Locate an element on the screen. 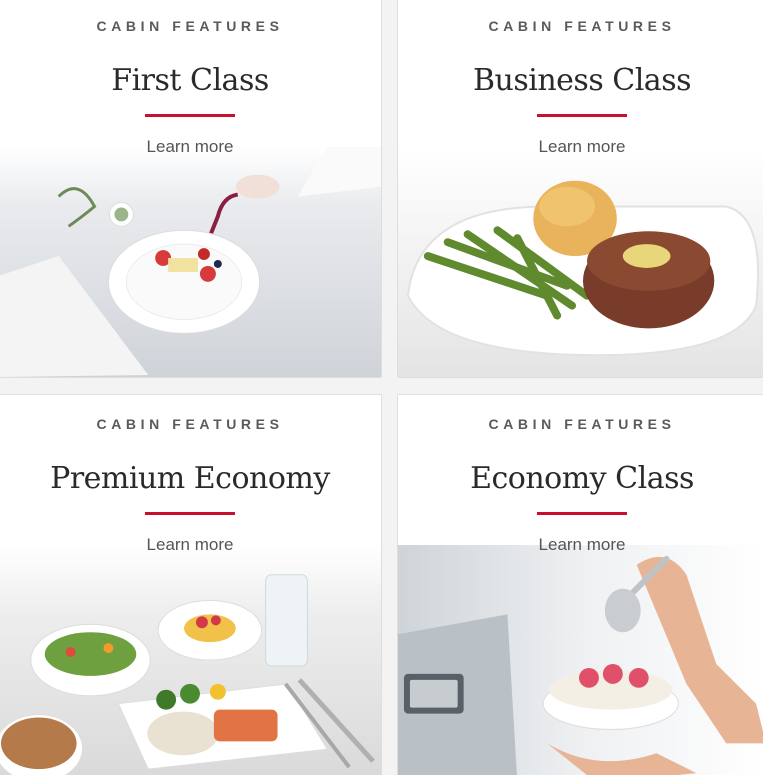 Image resolution: width=763 pixels, height=775 pixels. card-title: Premium Economy is located at coordinates (190, 478).